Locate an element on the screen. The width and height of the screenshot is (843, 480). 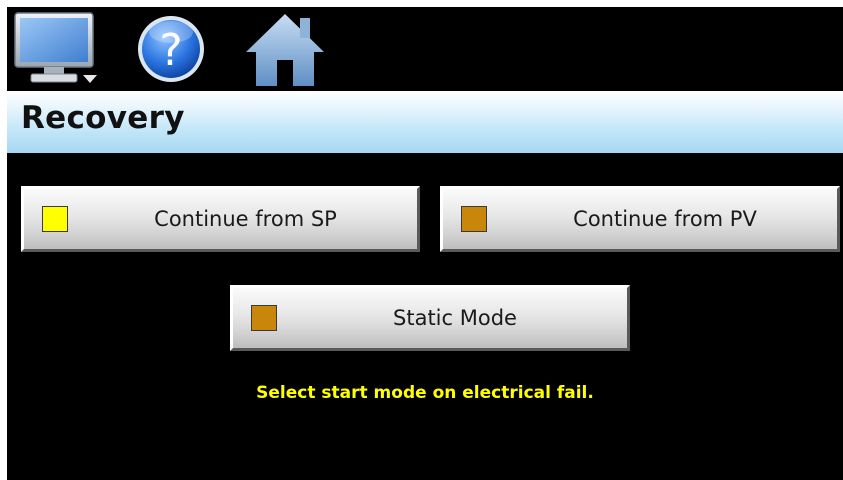
page-title: Recovery is located at coordinates (103, 118).